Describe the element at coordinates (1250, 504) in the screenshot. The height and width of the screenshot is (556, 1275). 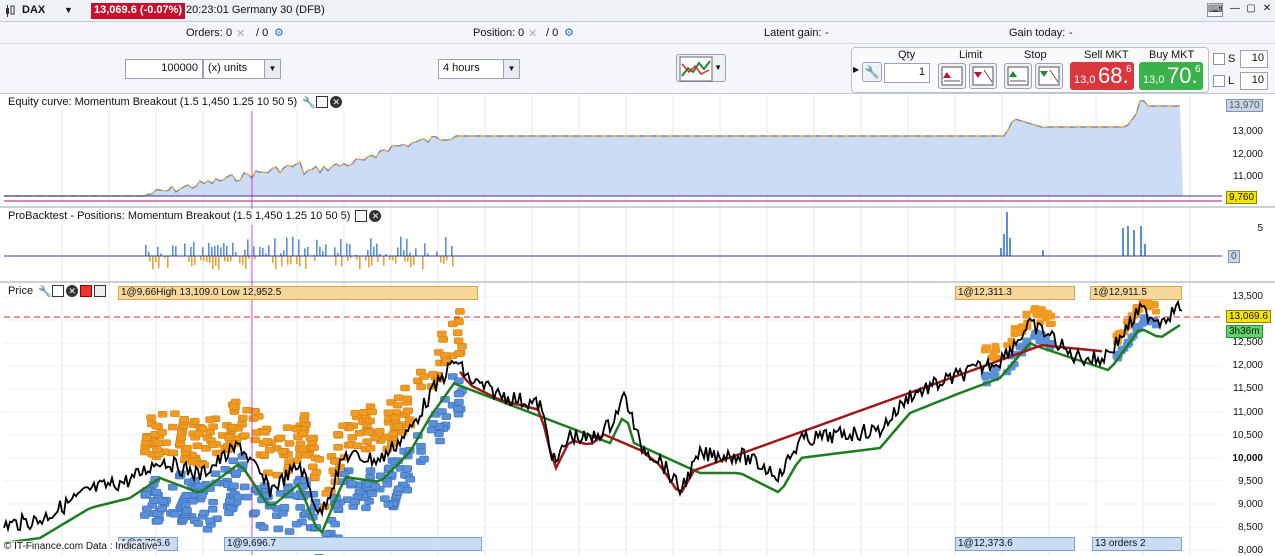
I see `price-axis-tick: 9,000` at that location.